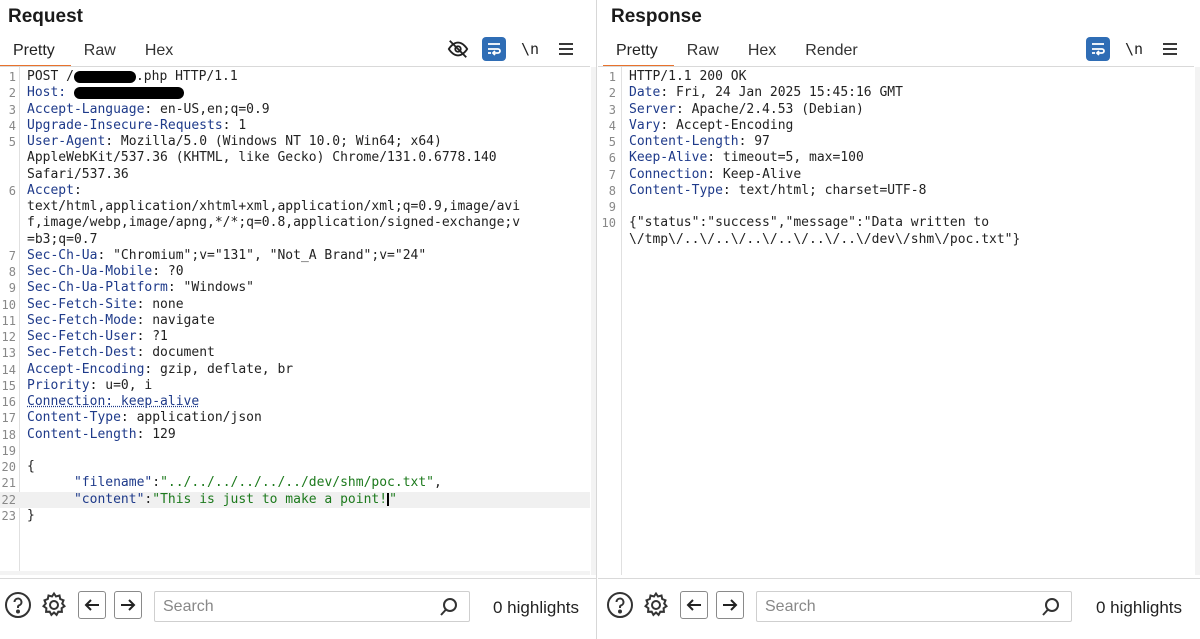 The image size is (1200, 639). What do you see at coordinates (766, 93) in the screenshot?
I see `line-text: Date: Fri, 24 Jan 2025 15:45:16 GMT` at bounding box center [766, 93].